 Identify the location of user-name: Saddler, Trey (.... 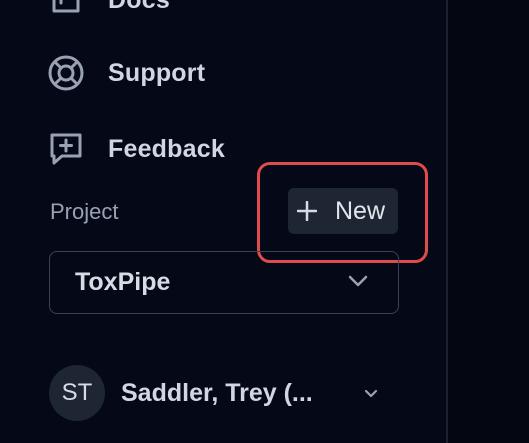
(217, 392).